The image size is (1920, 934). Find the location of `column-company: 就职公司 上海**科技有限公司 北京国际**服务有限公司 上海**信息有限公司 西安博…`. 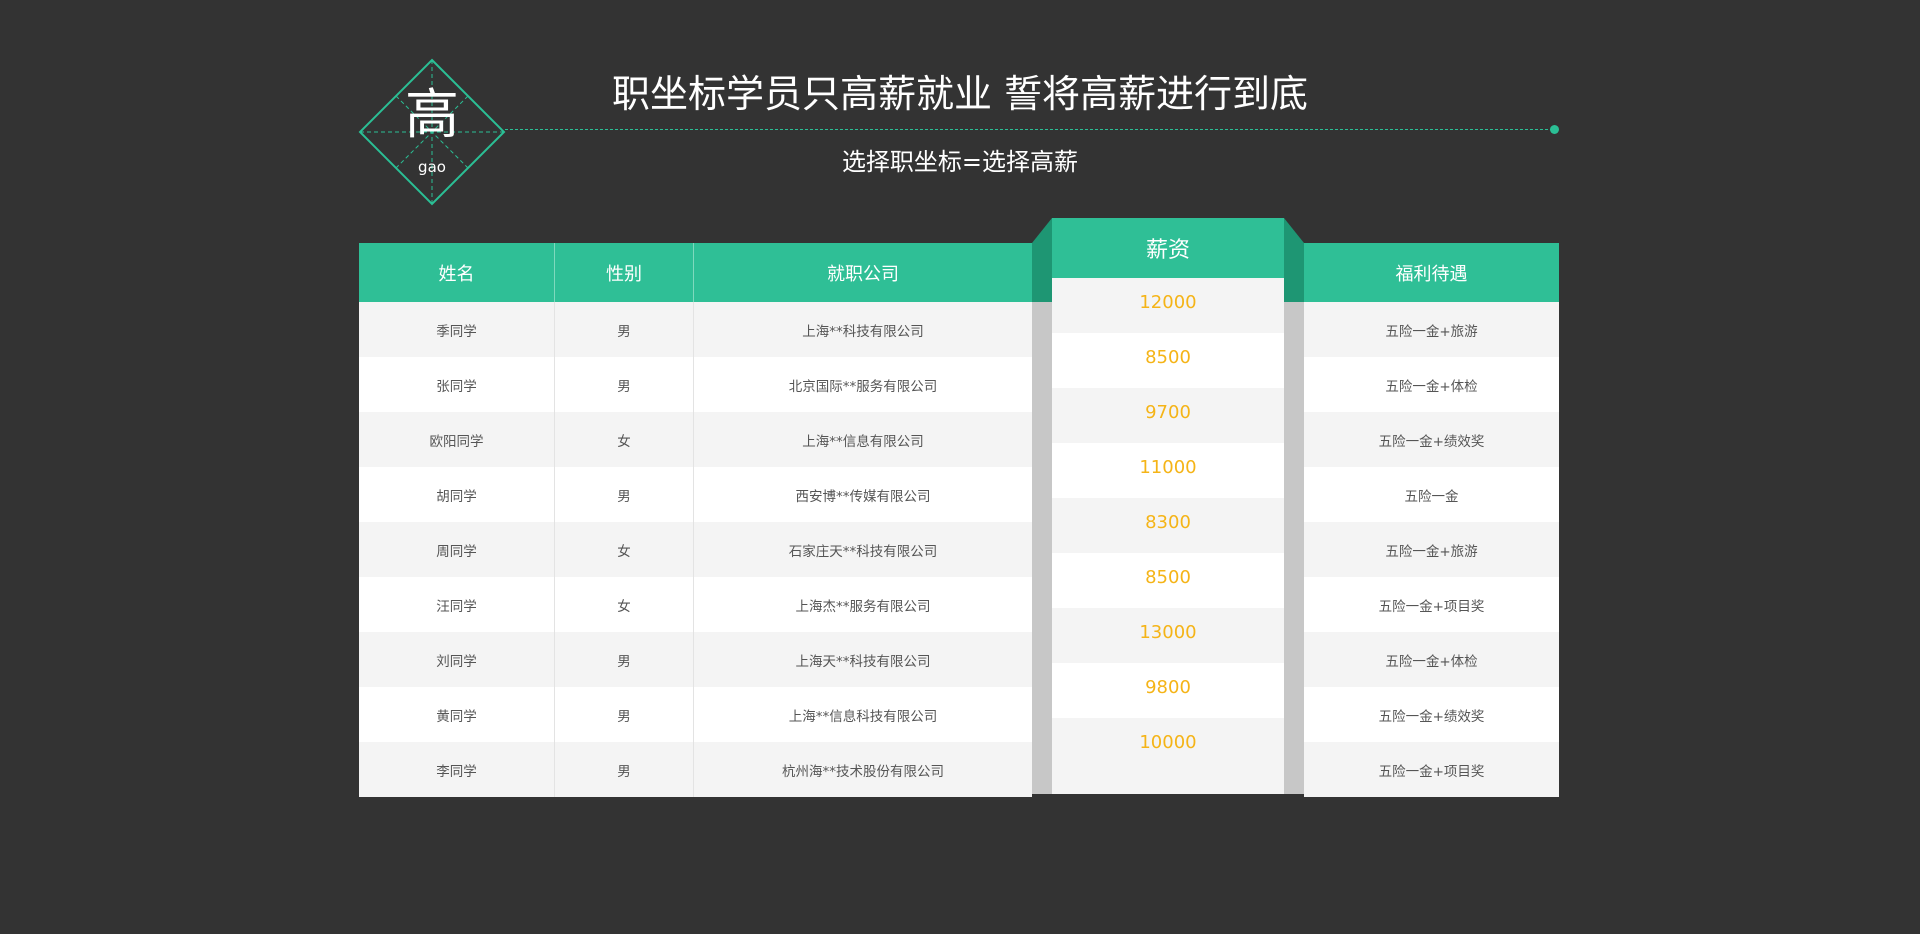

column-company: 就职公司 上海**科技有限公司 北京国际**服务有限公司 上海**信息有限公司 西安博… is located at coordinates (863, 520).